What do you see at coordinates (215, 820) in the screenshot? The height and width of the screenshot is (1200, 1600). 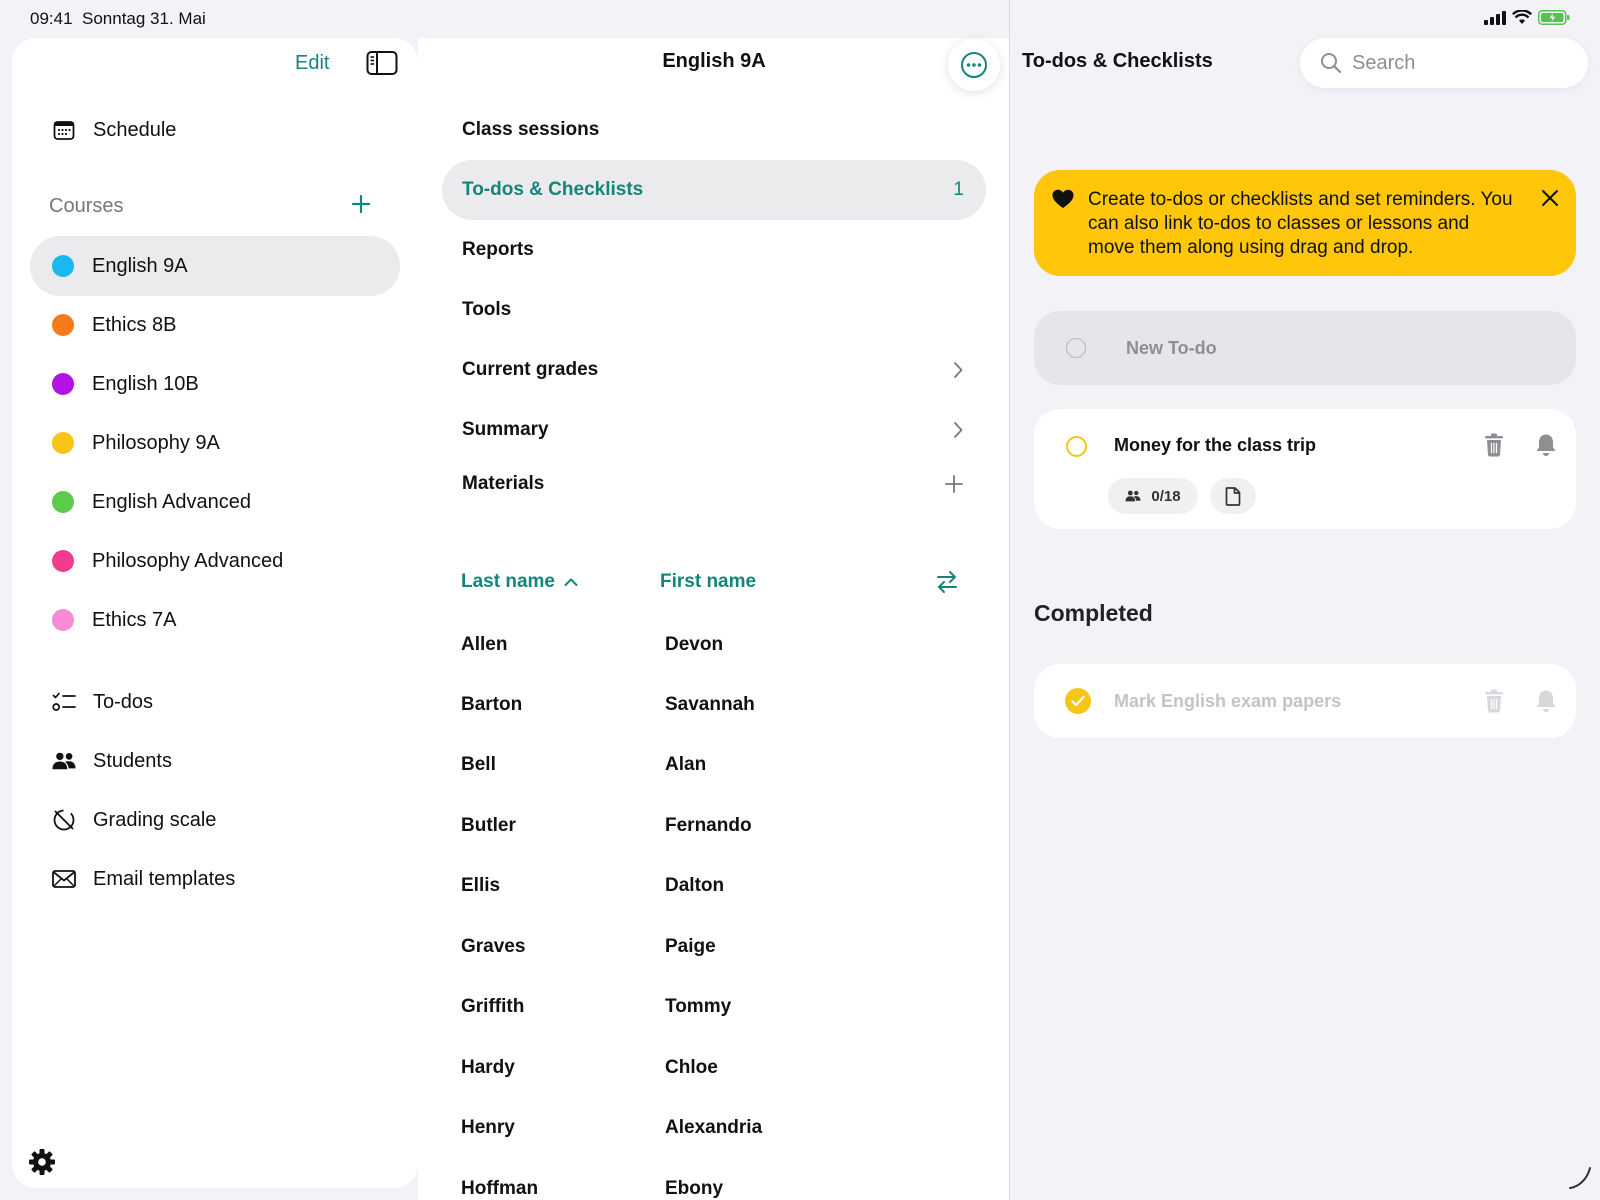 I see `sidebar-item-grading-scale: Grading scale` at bounding box center [215, 820].